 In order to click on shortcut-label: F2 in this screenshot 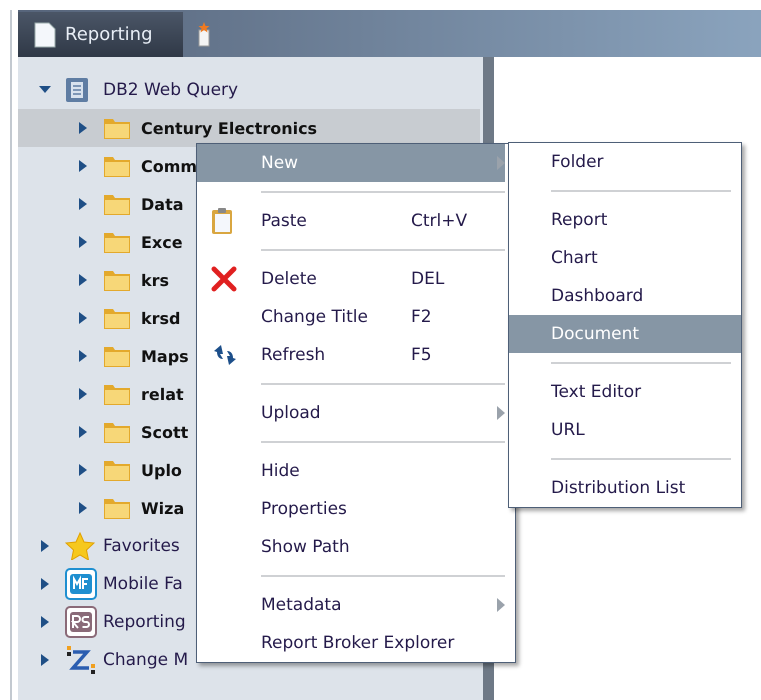, I will do `click(421, 317)`.